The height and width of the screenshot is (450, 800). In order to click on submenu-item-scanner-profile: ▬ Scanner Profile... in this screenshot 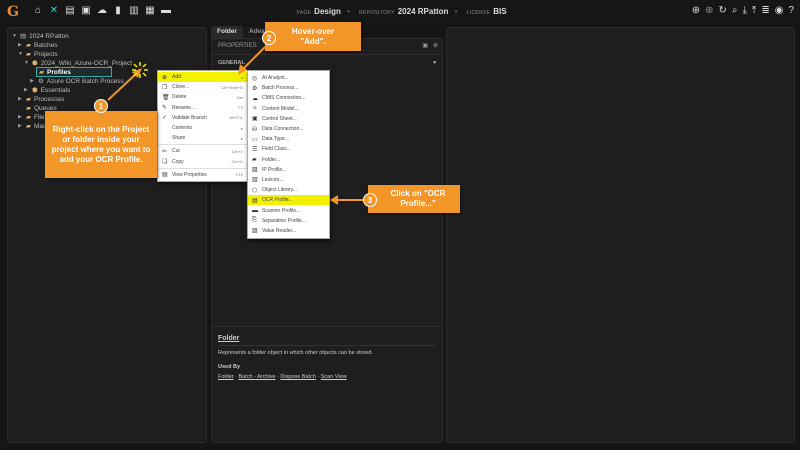, I will do `click(288, 210)`.